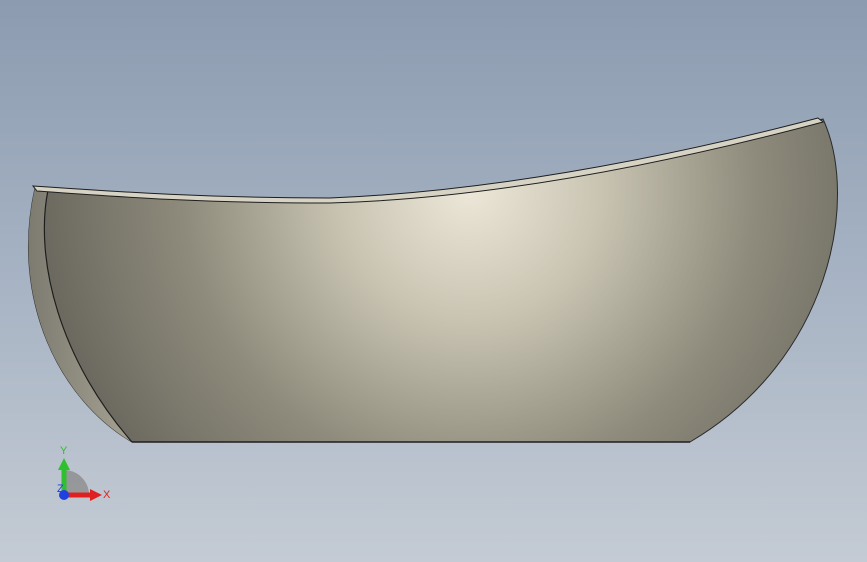 The width and height of the screenshot is (867, 562). What do you see at coordinates (60, 489) in the screenshot?
I see `z-axis-label: Z` at bounding box center [60, 489].